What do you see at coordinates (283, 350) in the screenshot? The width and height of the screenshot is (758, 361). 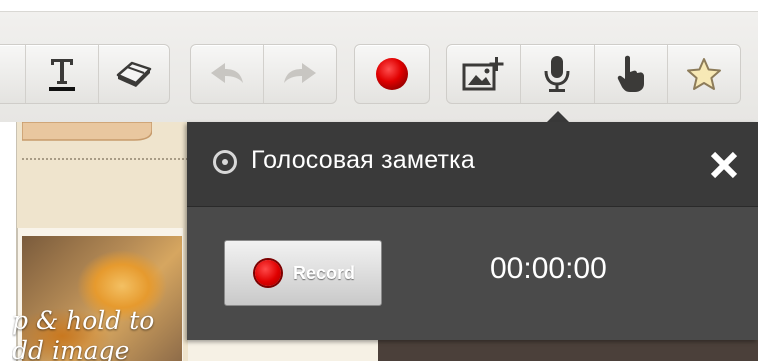 I see `canvas-bottom-light` at bounding box center [283, 350].